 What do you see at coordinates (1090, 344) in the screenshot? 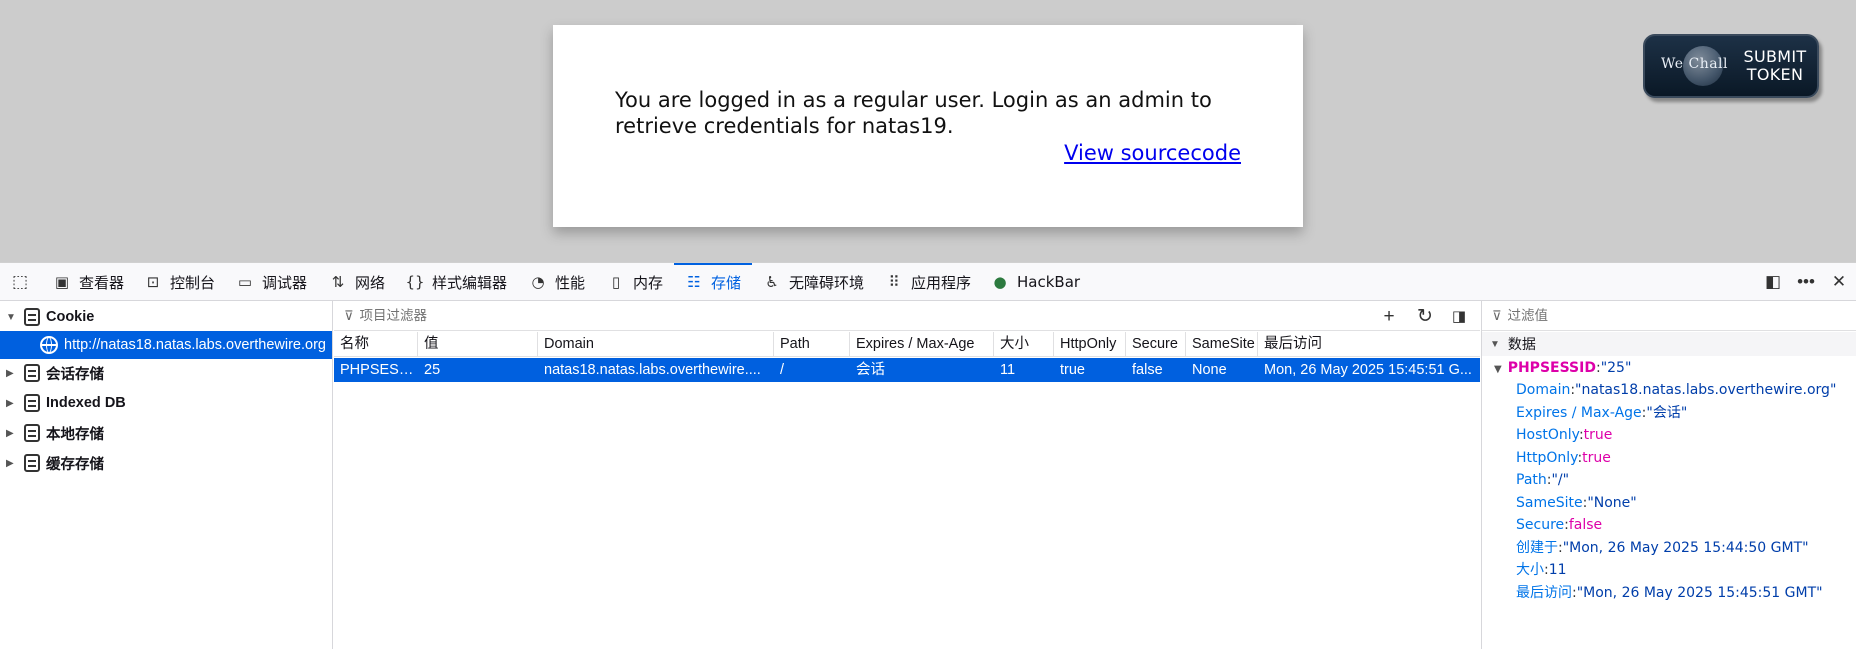
I see `column-header-httponly: HttpOnly` at bounding box center [1090, 344].